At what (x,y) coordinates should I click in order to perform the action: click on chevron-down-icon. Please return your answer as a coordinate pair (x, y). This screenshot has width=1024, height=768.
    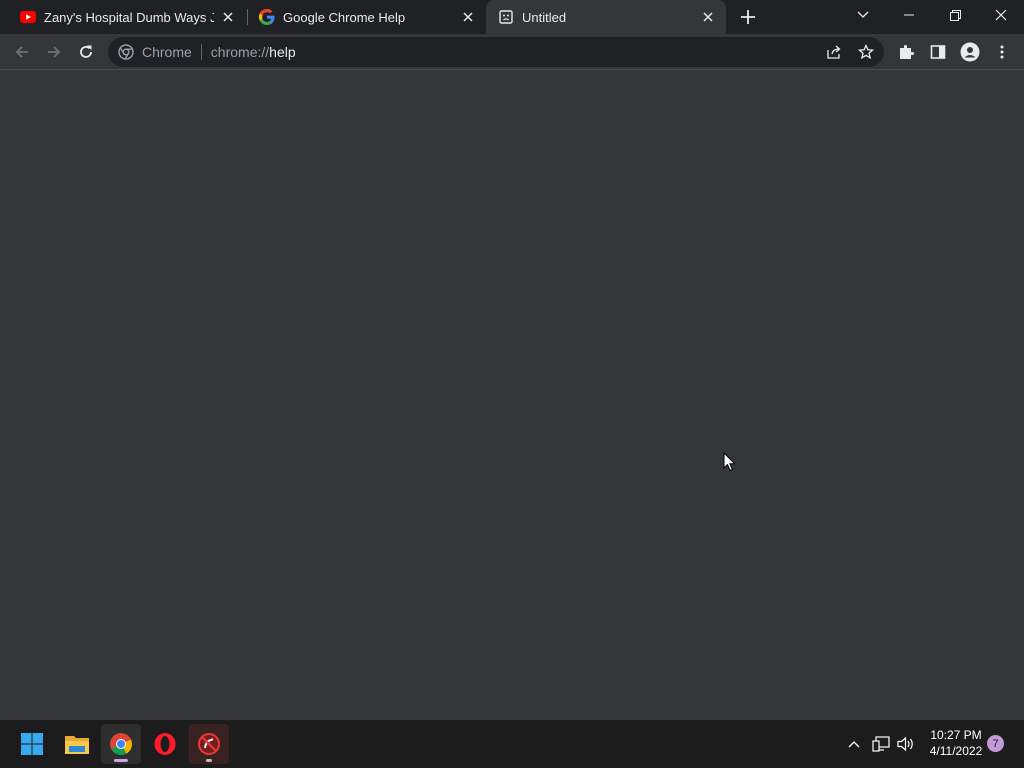
    Looking at the image, I should click on (863, 14).